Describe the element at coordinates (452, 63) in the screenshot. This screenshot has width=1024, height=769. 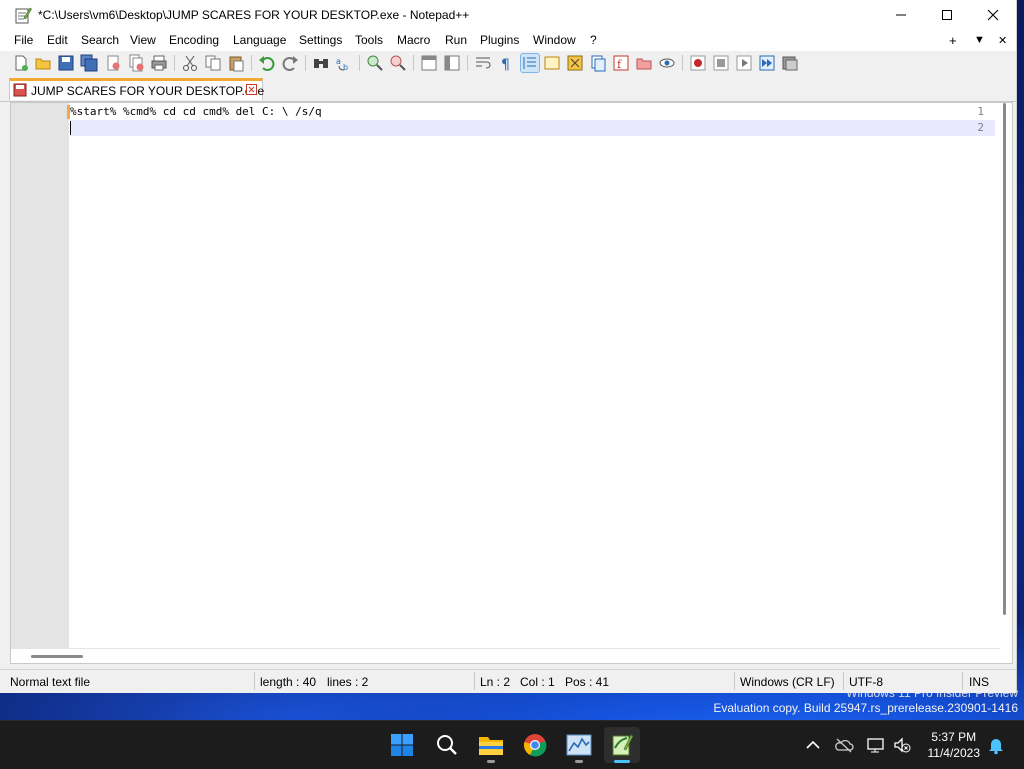
I see `sync-horizontal-icon` at that location.